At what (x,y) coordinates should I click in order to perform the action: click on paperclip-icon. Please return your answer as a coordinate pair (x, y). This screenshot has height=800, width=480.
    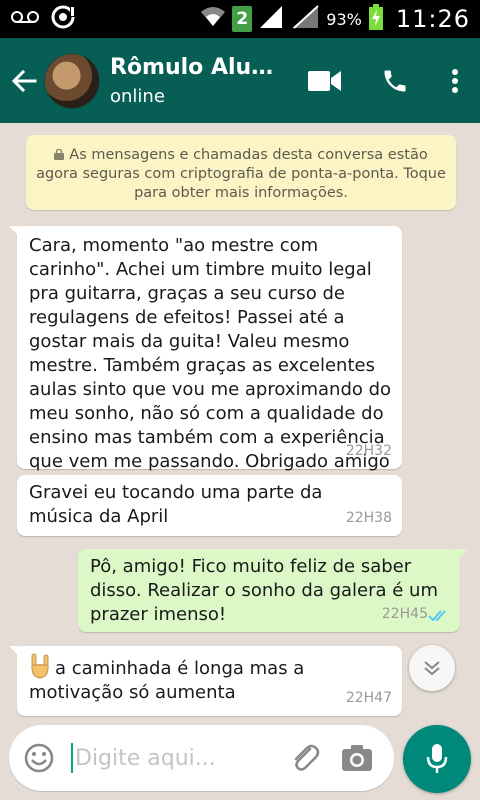
    Looking at the image, I should click on (307, 757).